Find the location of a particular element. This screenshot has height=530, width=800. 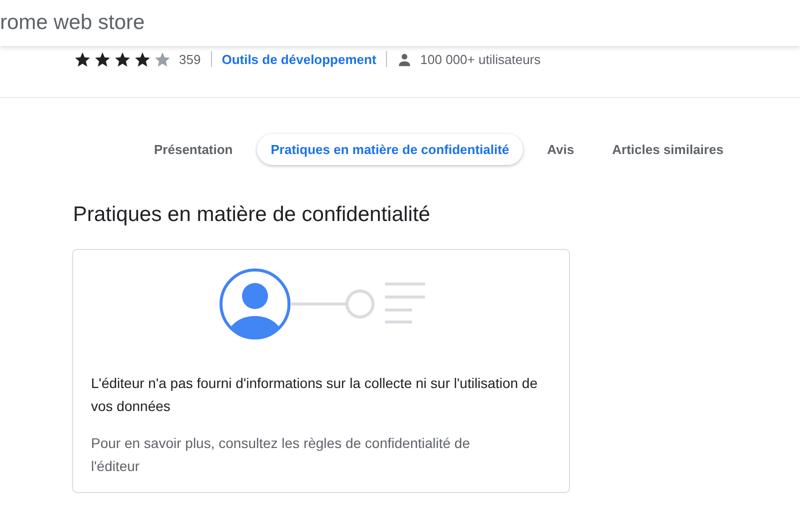

person-icon is located at coordinates (404, 59).